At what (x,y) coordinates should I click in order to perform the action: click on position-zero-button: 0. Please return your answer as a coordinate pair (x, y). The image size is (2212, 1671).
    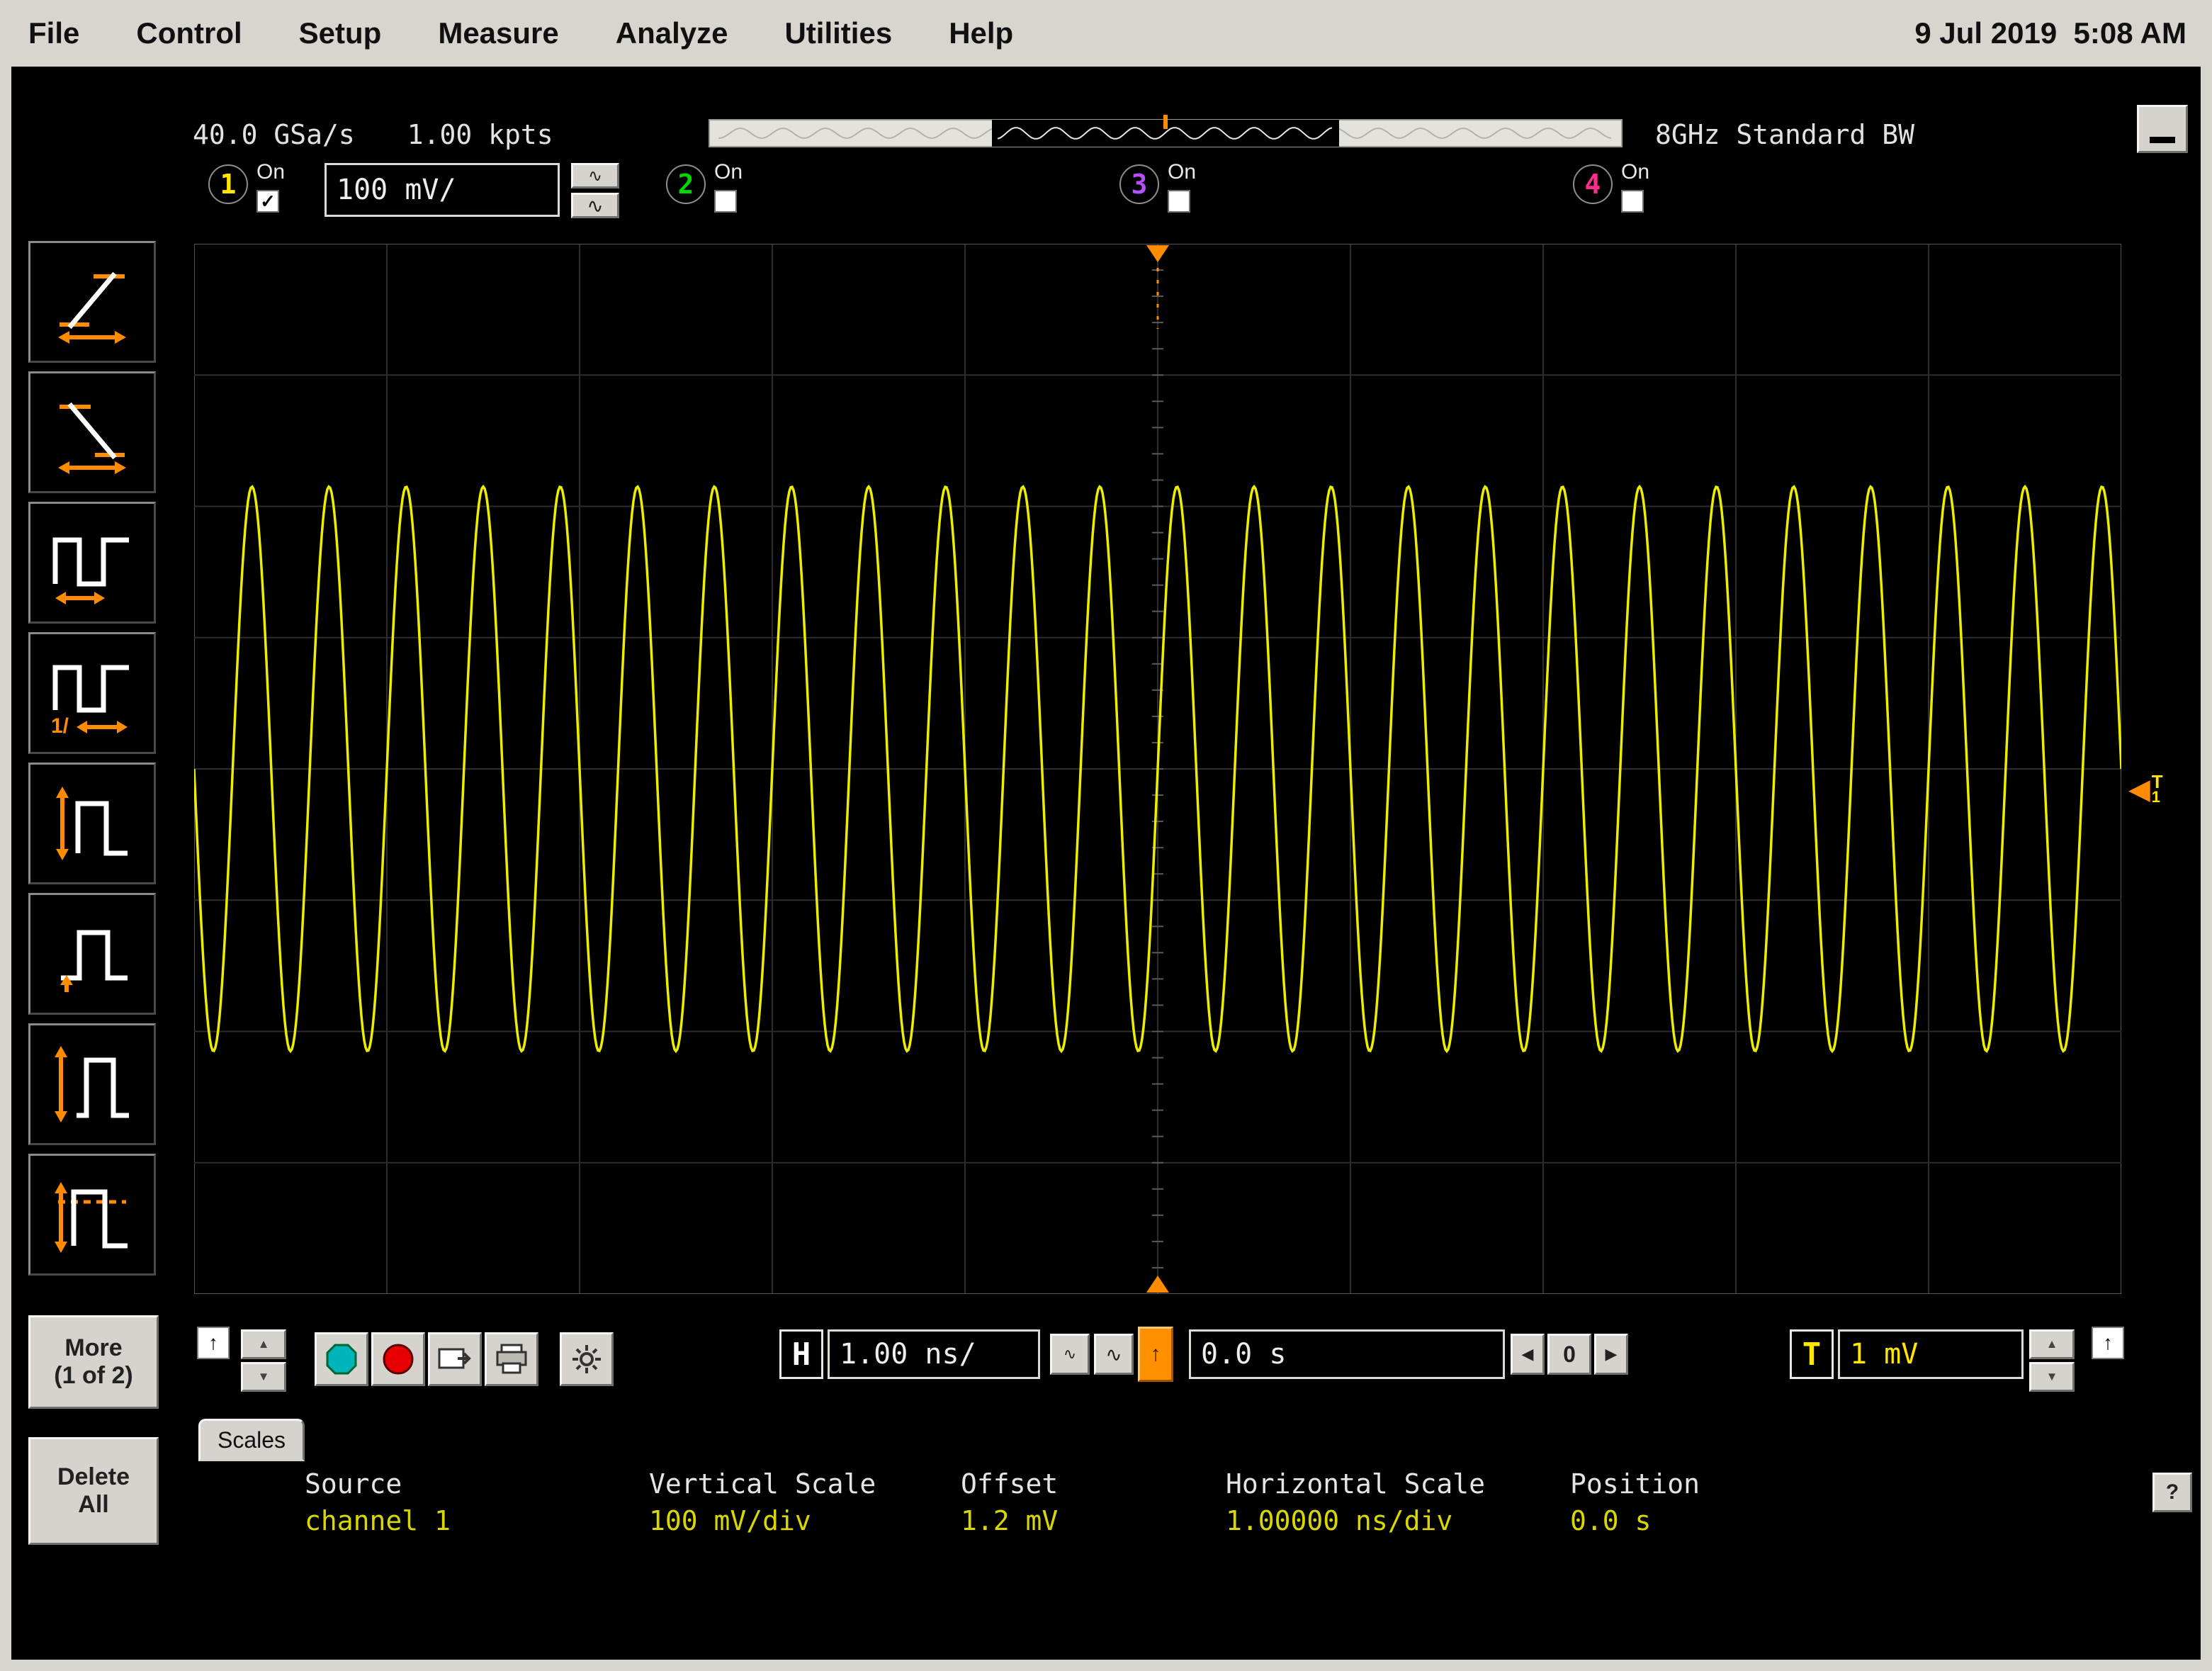
    Looking at the image, I should click on (1569, 1354).